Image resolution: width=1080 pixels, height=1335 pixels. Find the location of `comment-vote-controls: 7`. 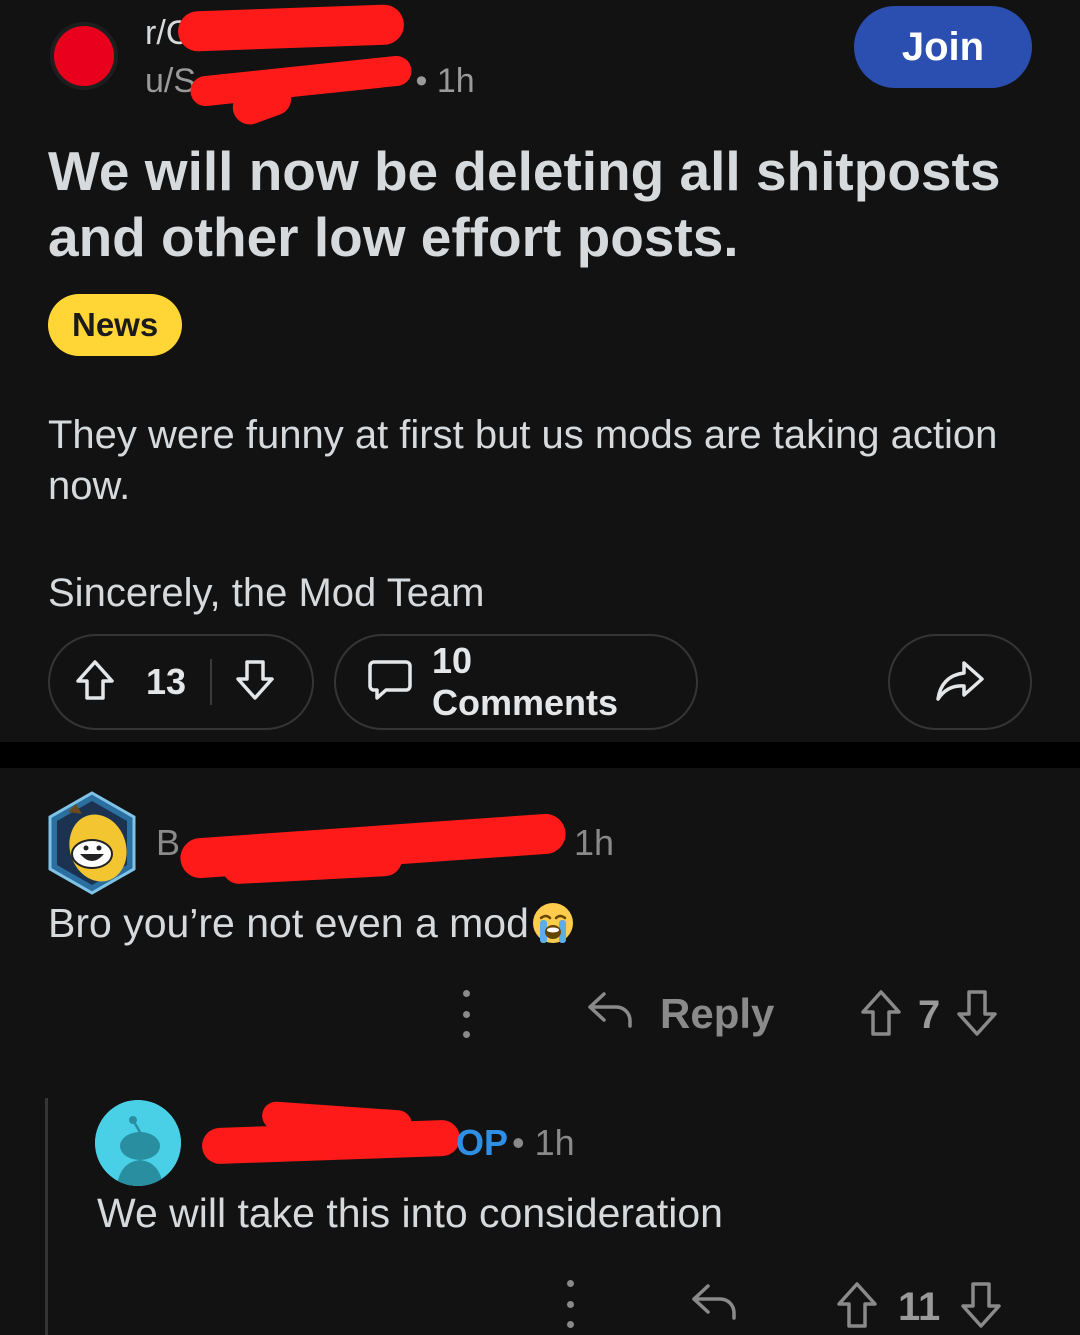

comment-vote-controls: 7 is located at coordinates (929, 1015).